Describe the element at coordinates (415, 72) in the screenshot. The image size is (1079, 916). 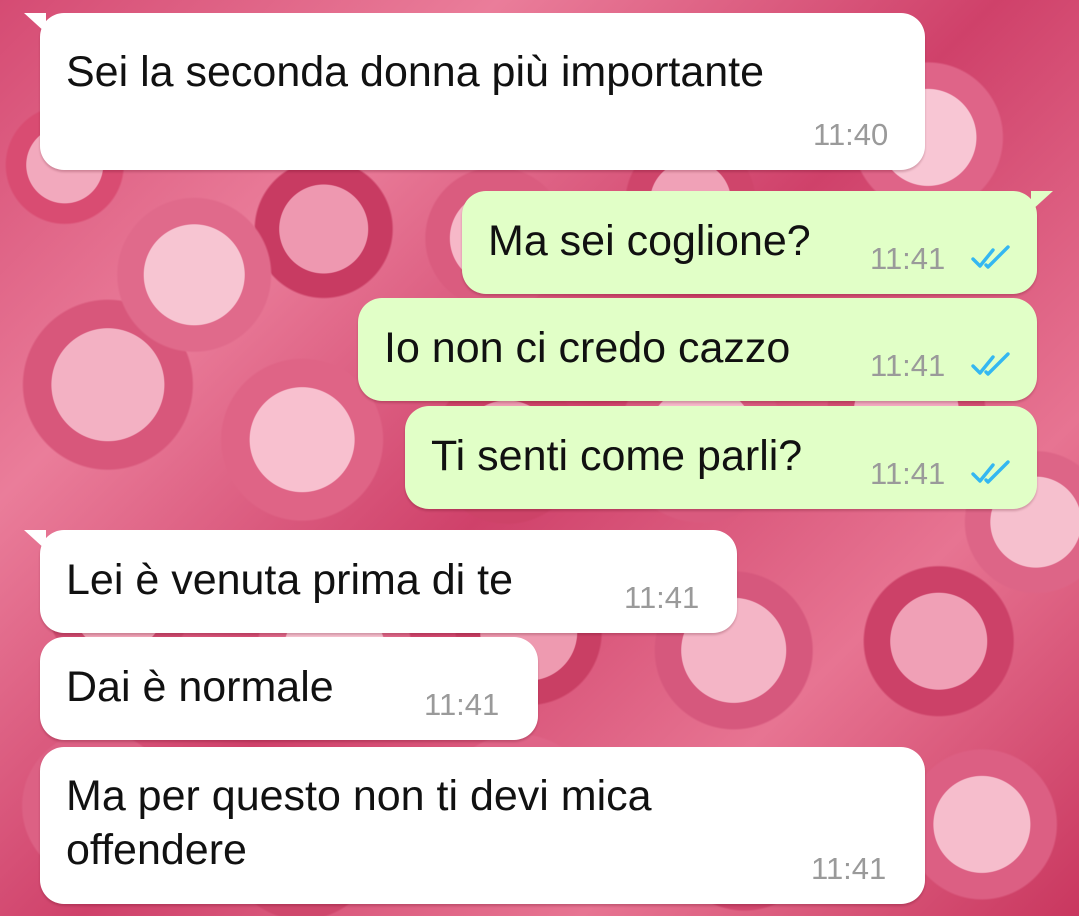
I see `message-text: Sei la seconda donna più importante` at that location.